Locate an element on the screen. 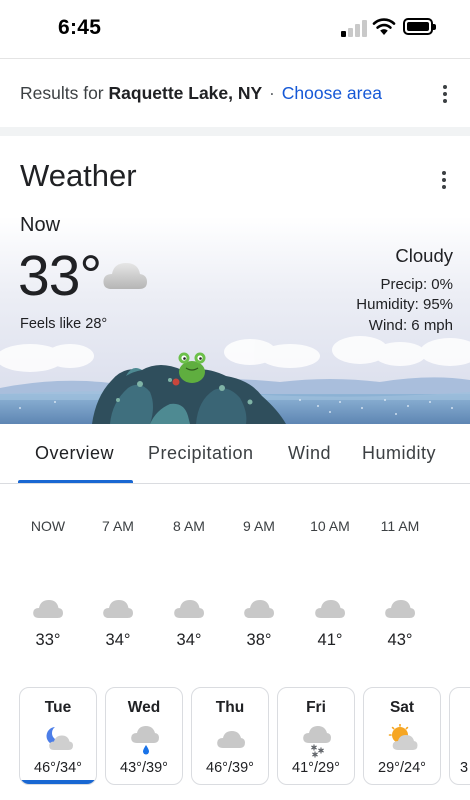  status-time: 6:45 is located at coordinates (80, 27).